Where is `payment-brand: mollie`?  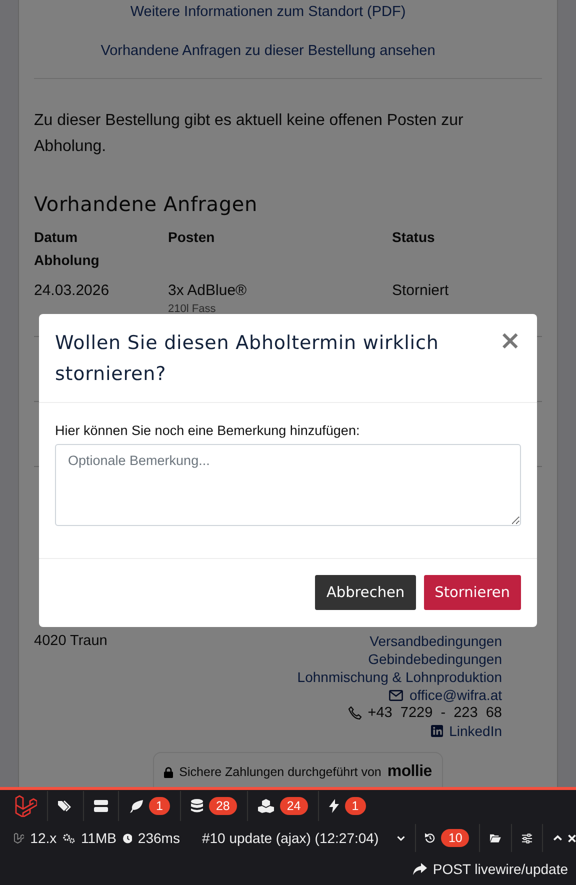 payment-brand: mollie is located at coordinates (409, 772).